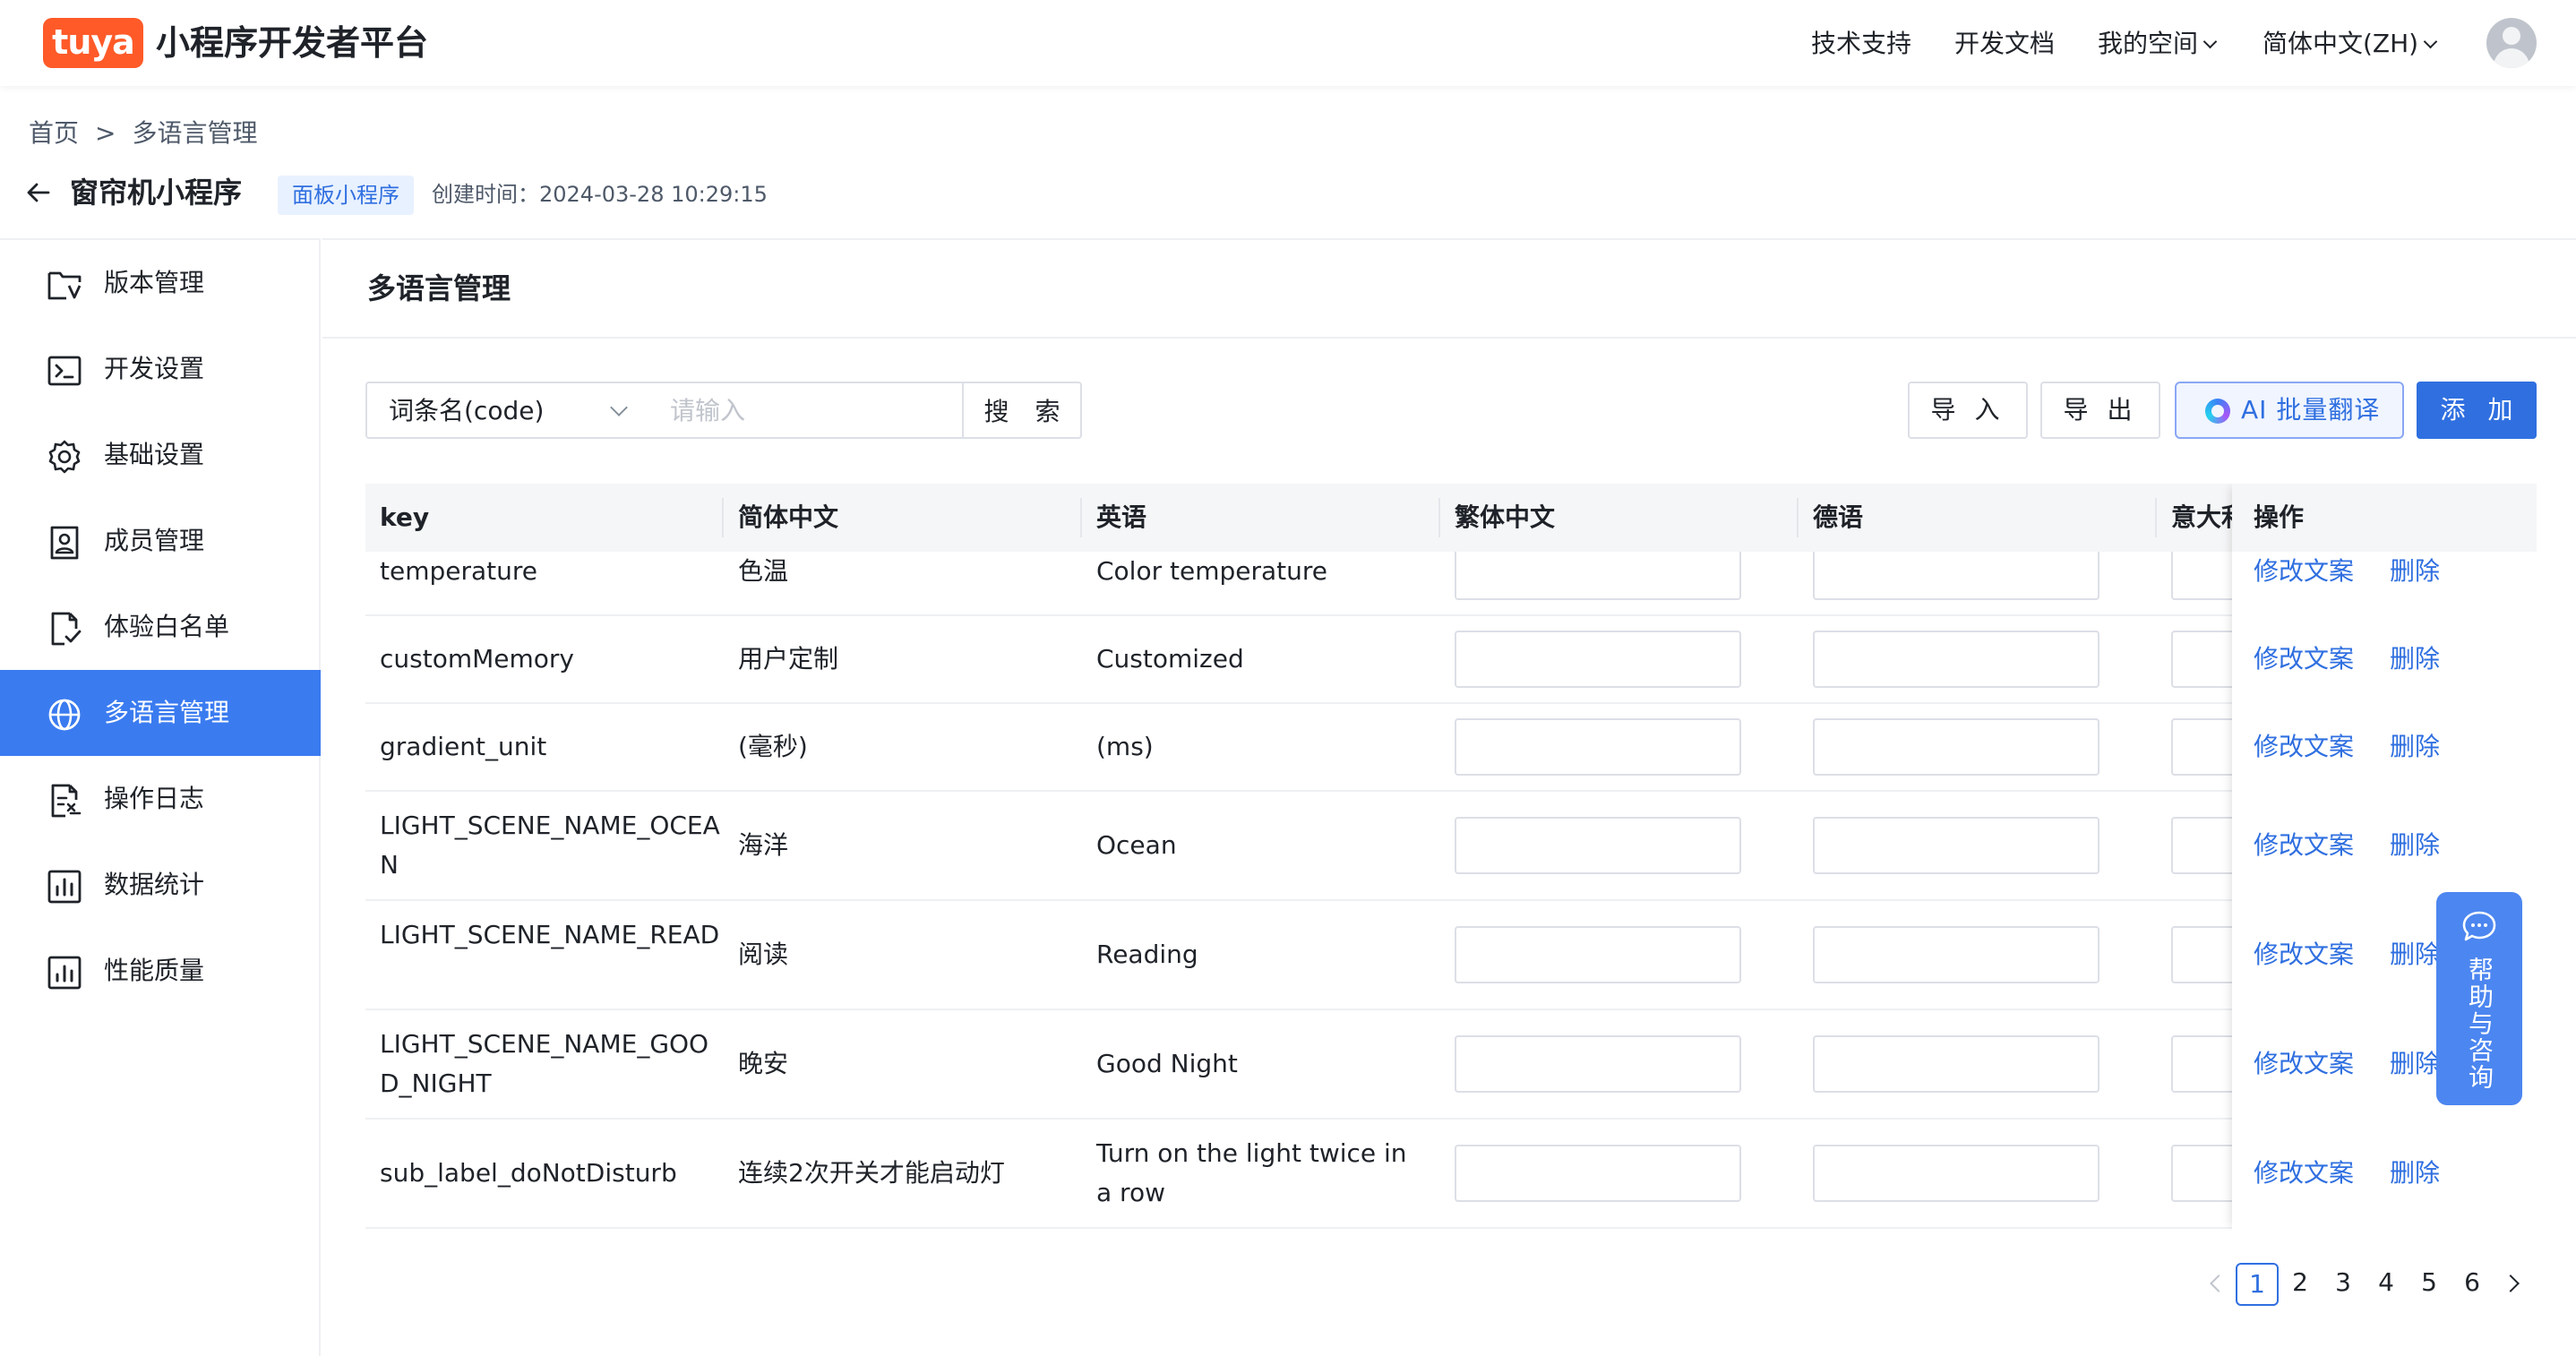 Image resolution: width=2576 pixels, height=1356 pixels. I want to click on page-3: 3, so click(2343, 1284).